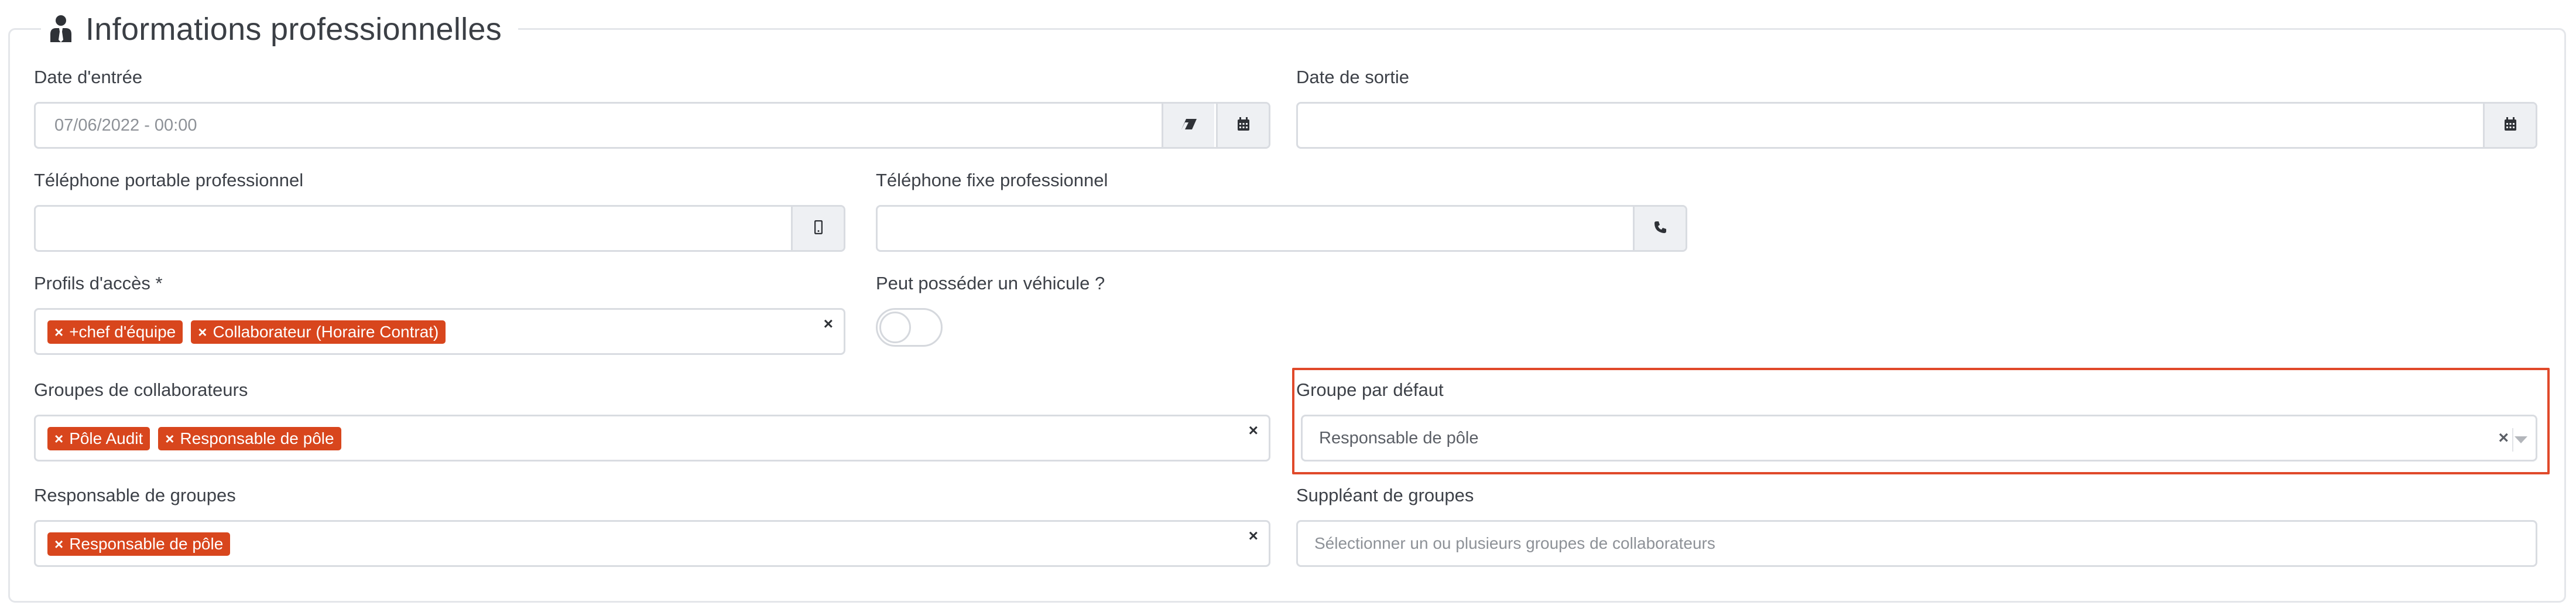 This screenshot has height=605, width=2576. Describe the element at coordinates (122, 332) in the screenshot. I see `tag-label: +chef d'équipe` at that location.